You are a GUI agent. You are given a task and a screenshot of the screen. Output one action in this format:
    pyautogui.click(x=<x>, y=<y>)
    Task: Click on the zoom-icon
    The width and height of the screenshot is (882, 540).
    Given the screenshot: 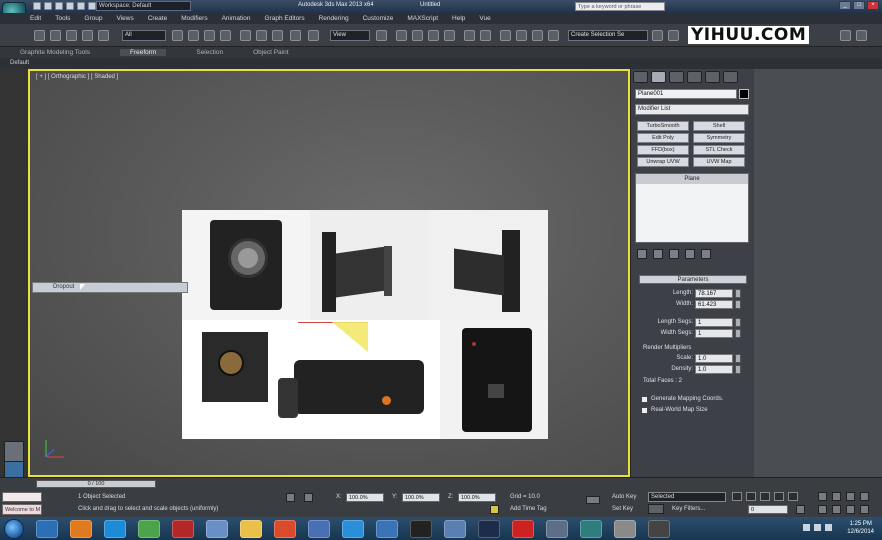 What is the action you would take?
    pyautogui.click(x=822, y=496)
    